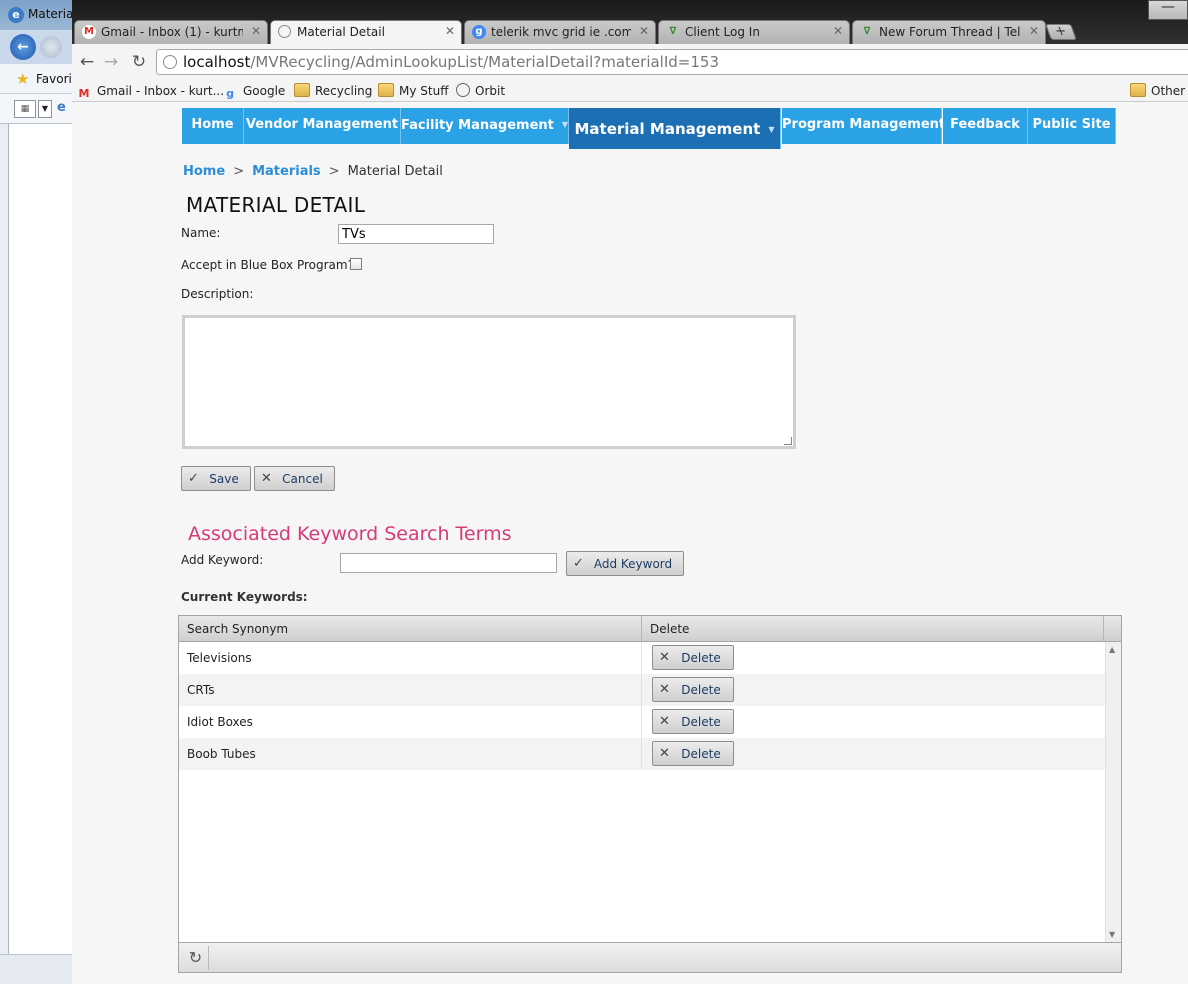  Describe the element at coordinates (25, 109) in the screenshot. I see `quick-tabs-icon: ▦` at that location.